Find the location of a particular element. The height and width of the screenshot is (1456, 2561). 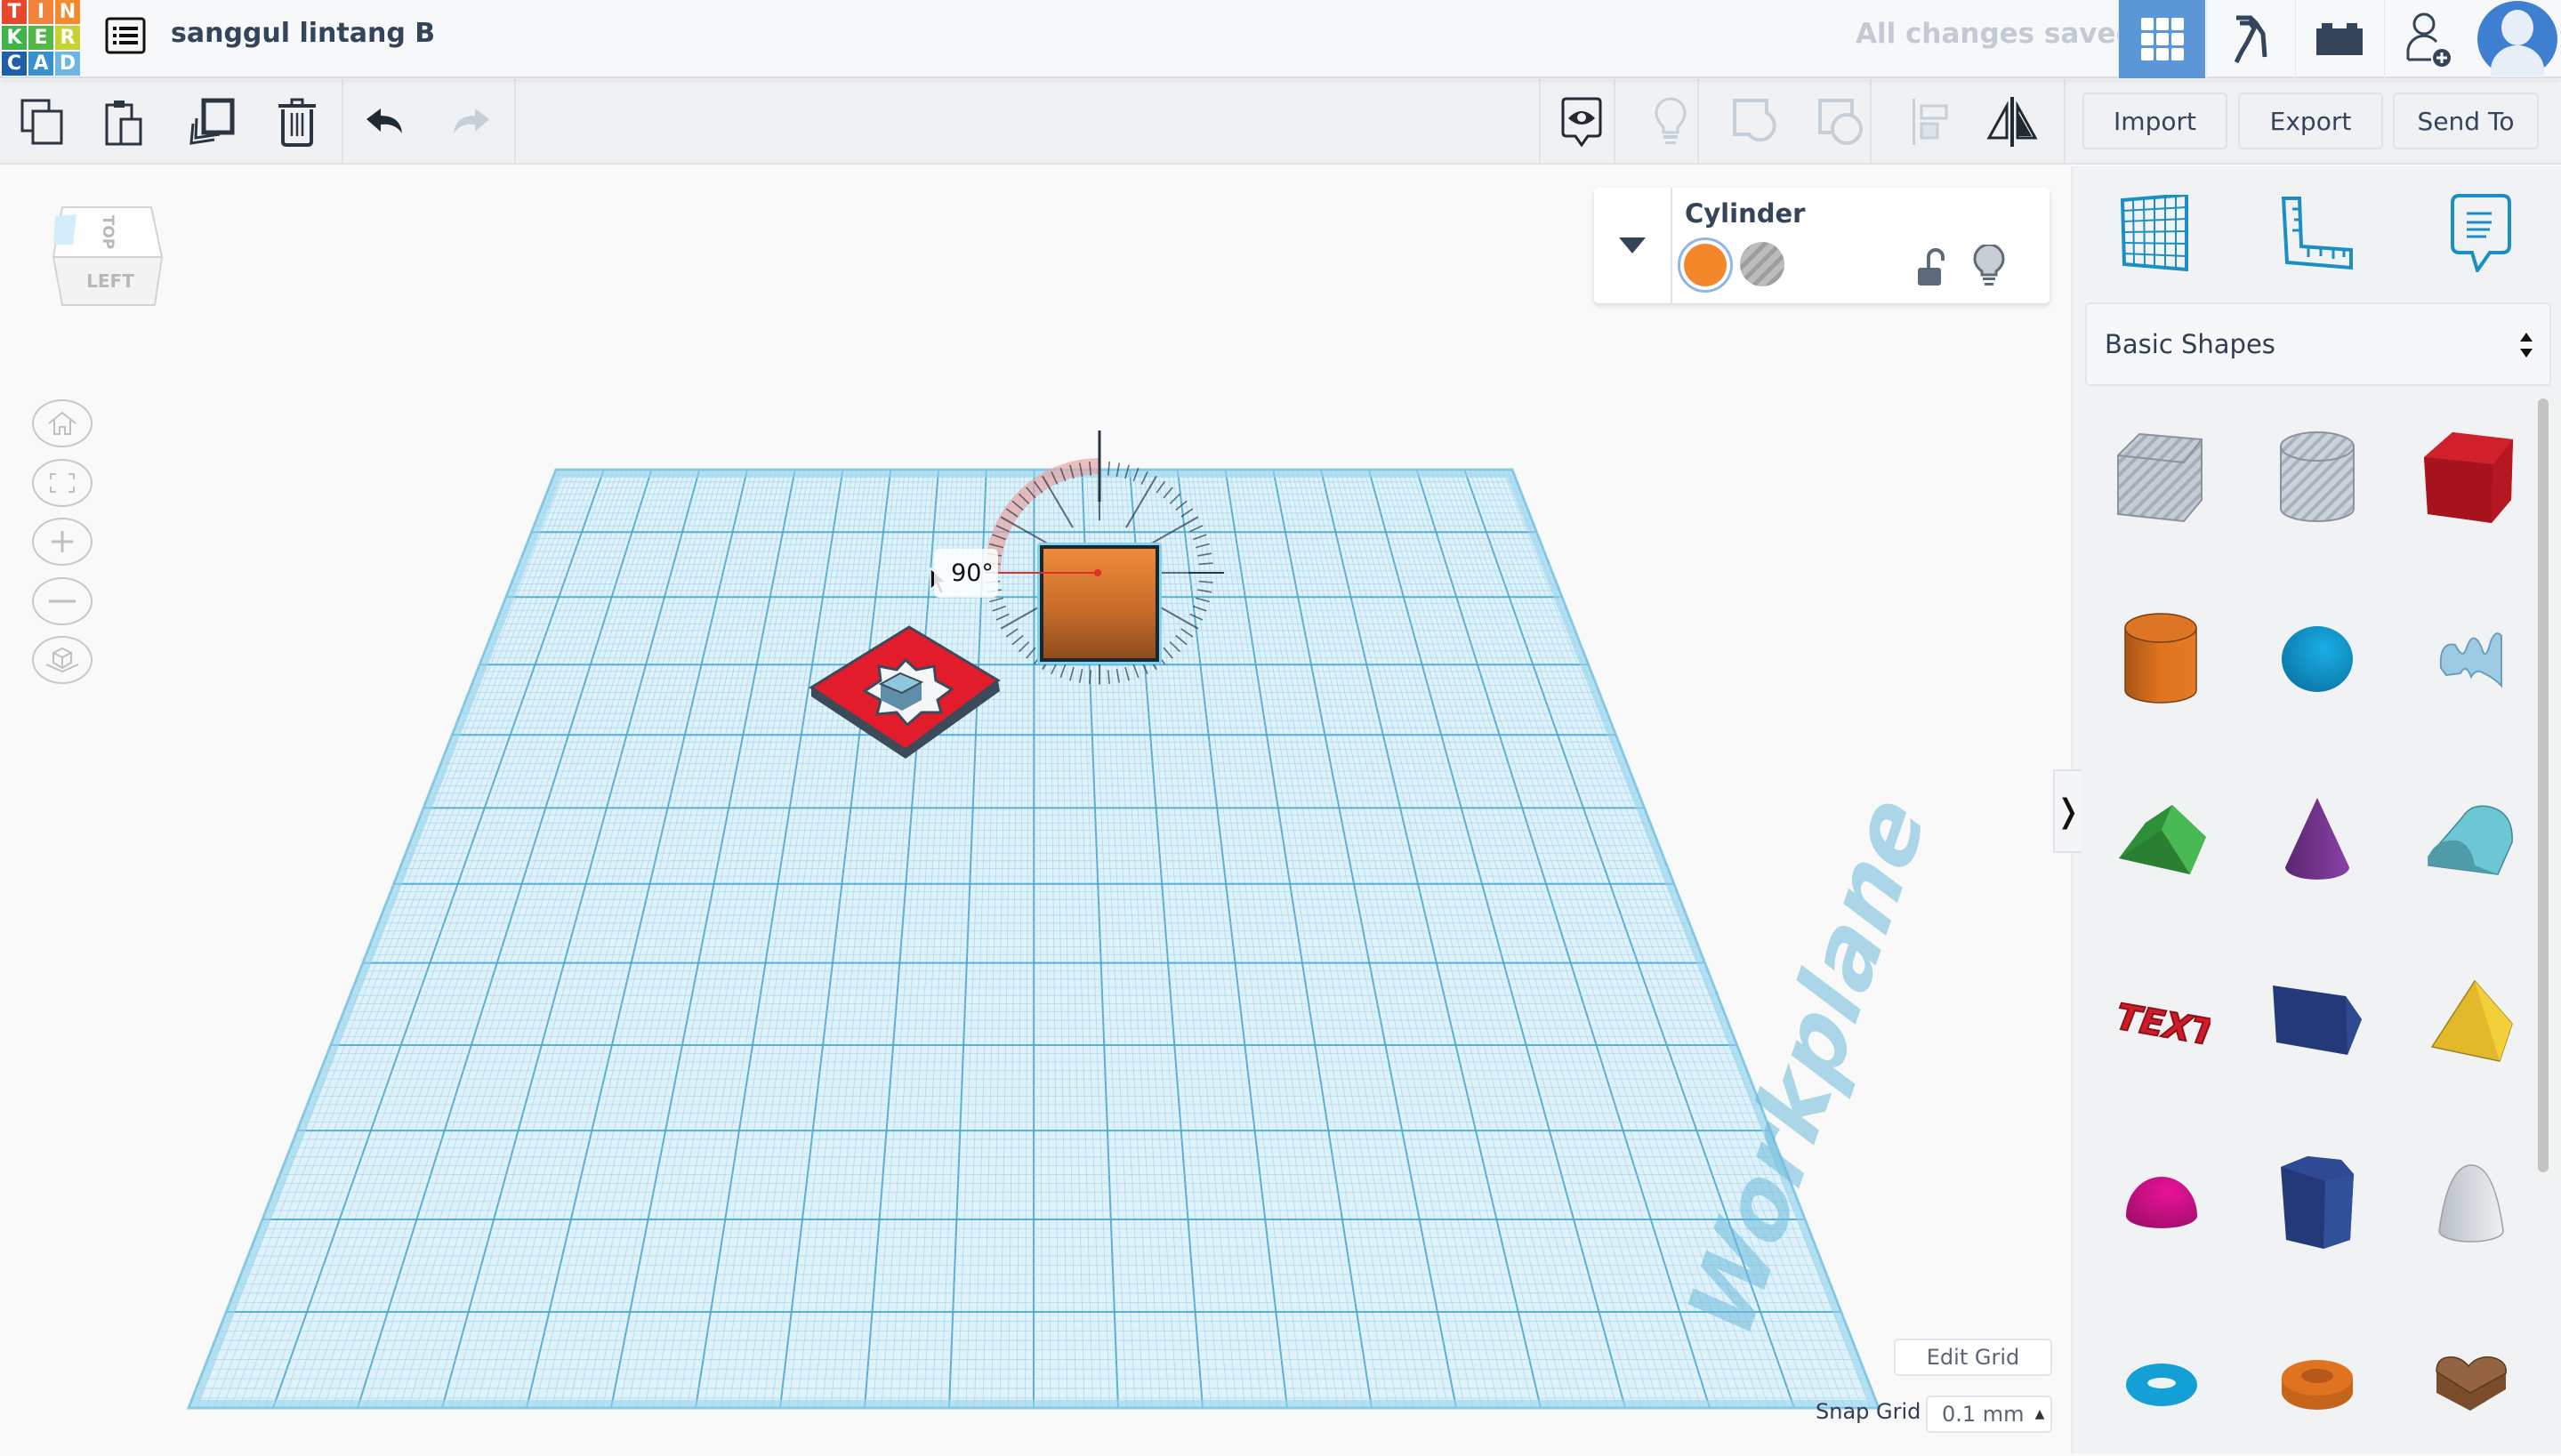

shape-tile-paraboloid is located at coordinates (2471, 1203).